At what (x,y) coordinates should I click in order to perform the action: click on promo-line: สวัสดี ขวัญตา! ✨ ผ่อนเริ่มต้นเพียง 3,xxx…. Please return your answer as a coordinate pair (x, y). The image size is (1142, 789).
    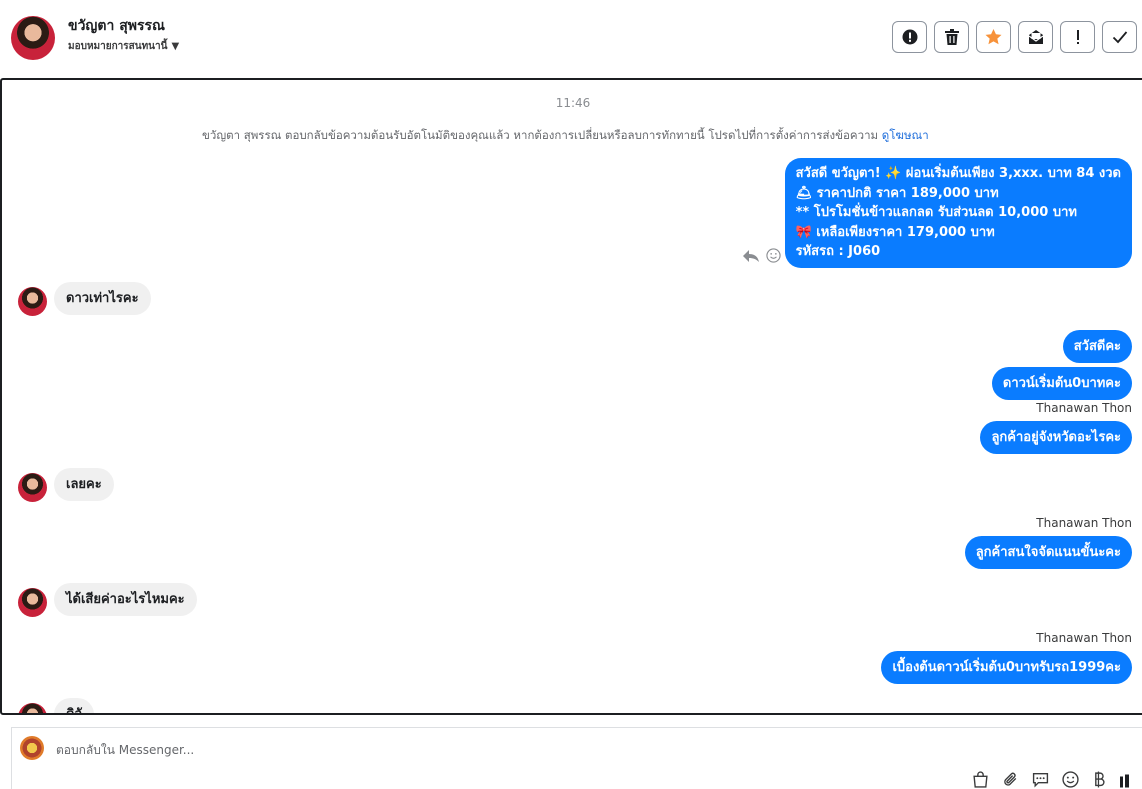
    Looking at the image, I should click on (958, 173).